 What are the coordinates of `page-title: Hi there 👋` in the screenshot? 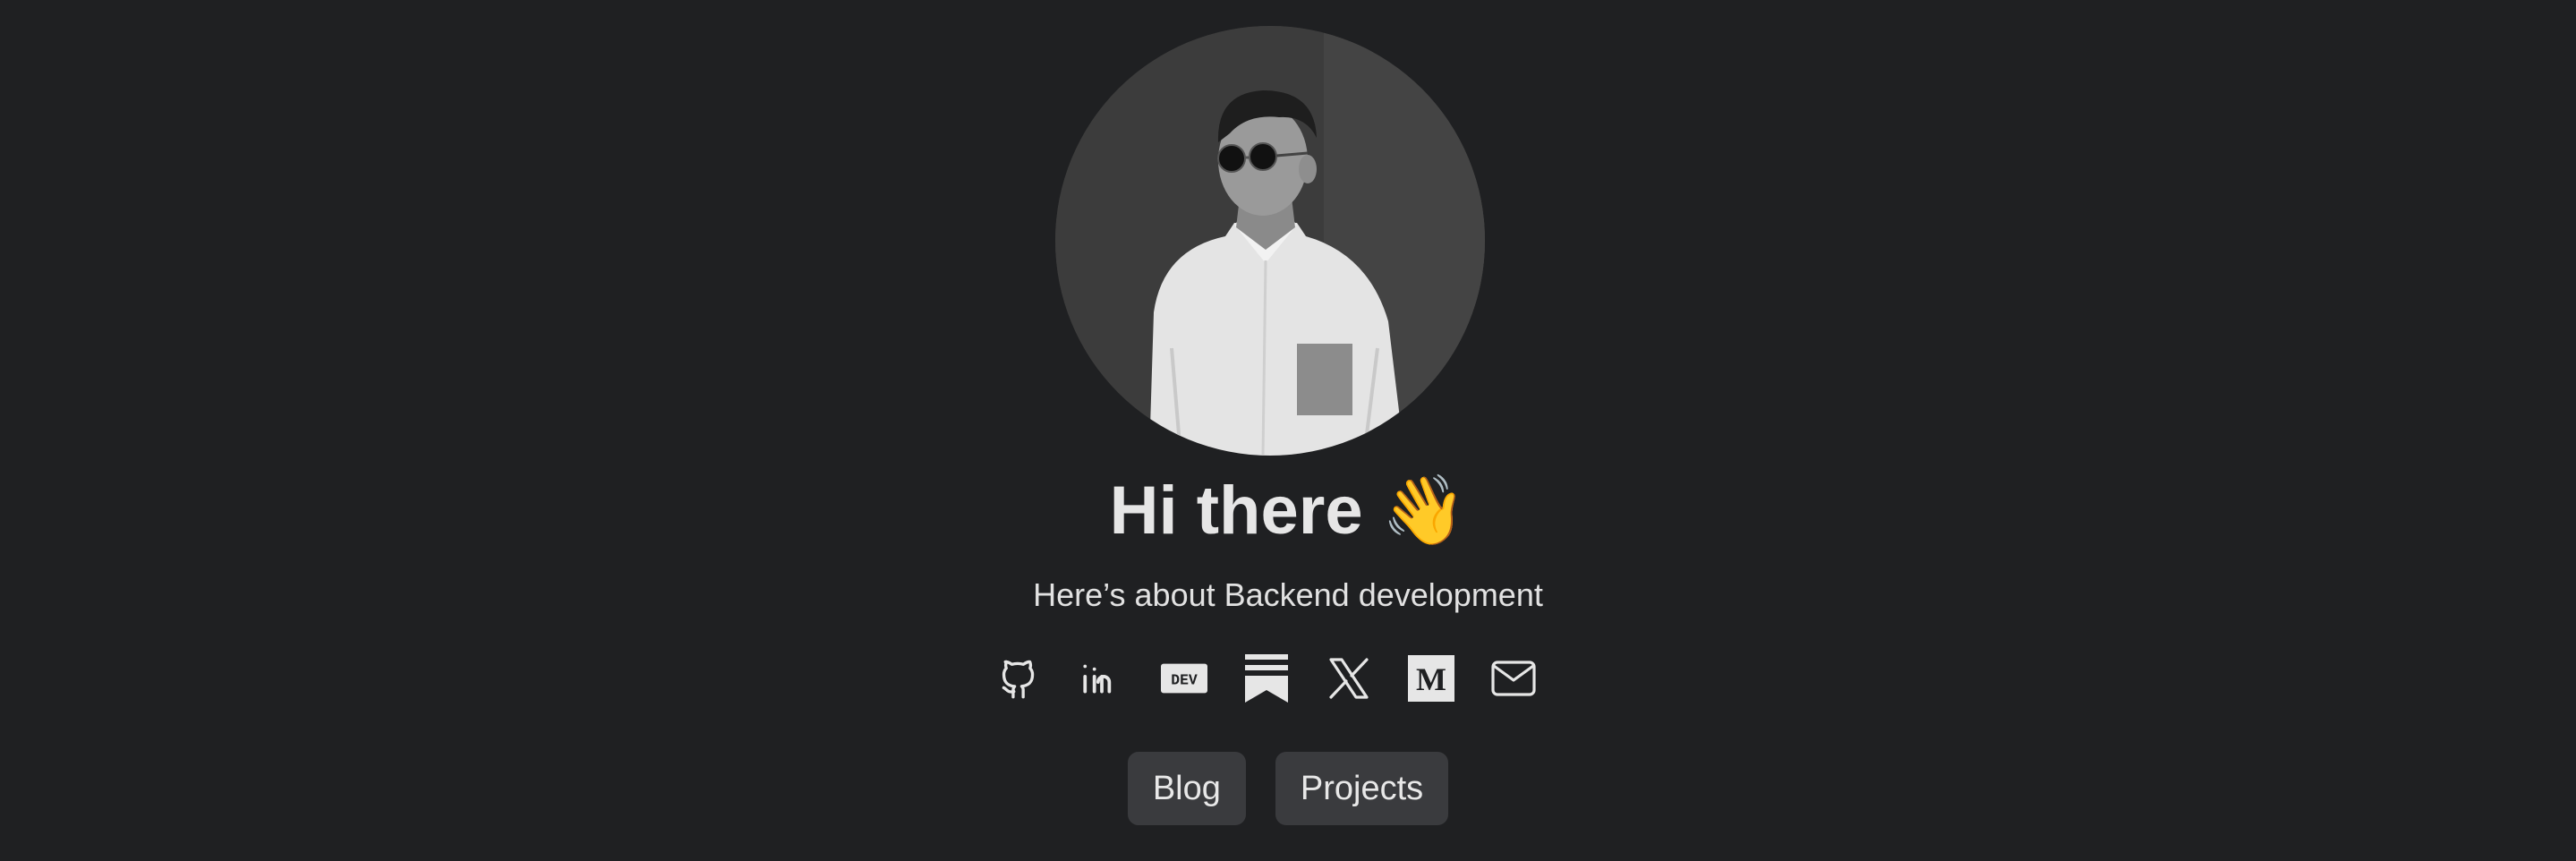 It's located at (1288, 510).